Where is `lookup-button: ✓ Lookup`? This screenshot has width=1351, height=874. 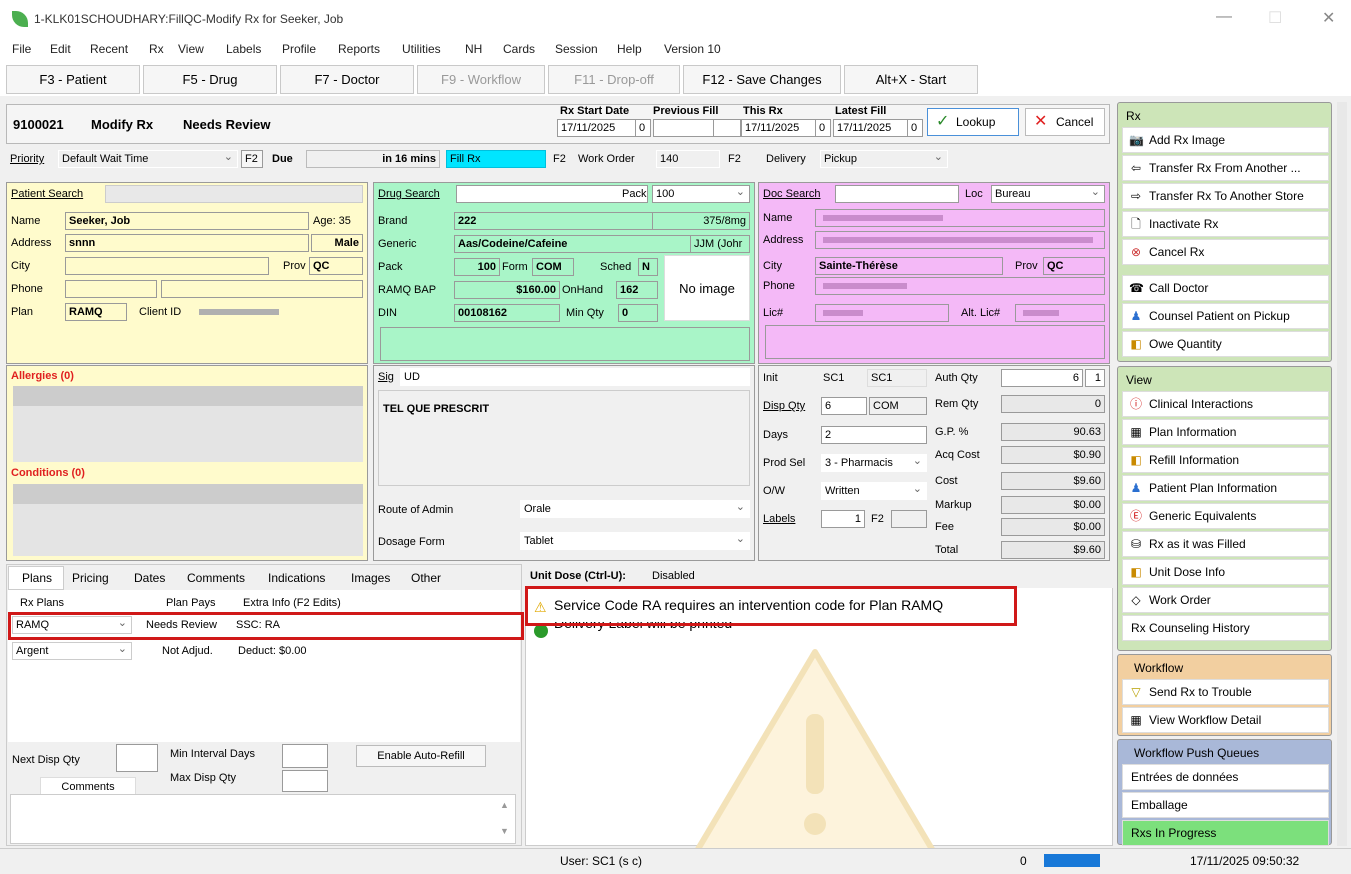
lookup-button: ✓ Lookup is located at coordinates (973, 122).